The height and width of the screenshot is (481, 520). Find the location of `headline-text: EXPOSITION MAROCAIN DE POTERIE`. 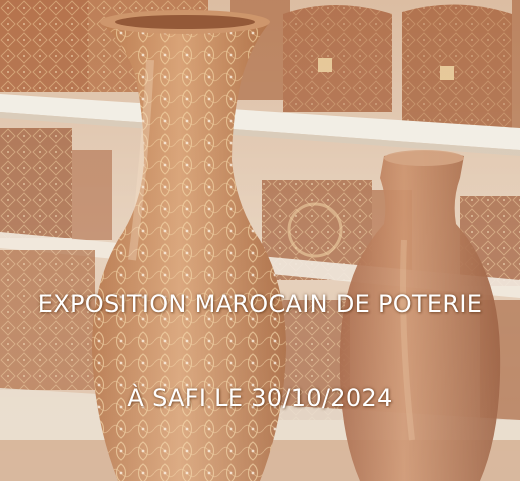

headline-text: EXPOSITION MAROCAIN DE POTERIE is located at coordinates (260, 304).